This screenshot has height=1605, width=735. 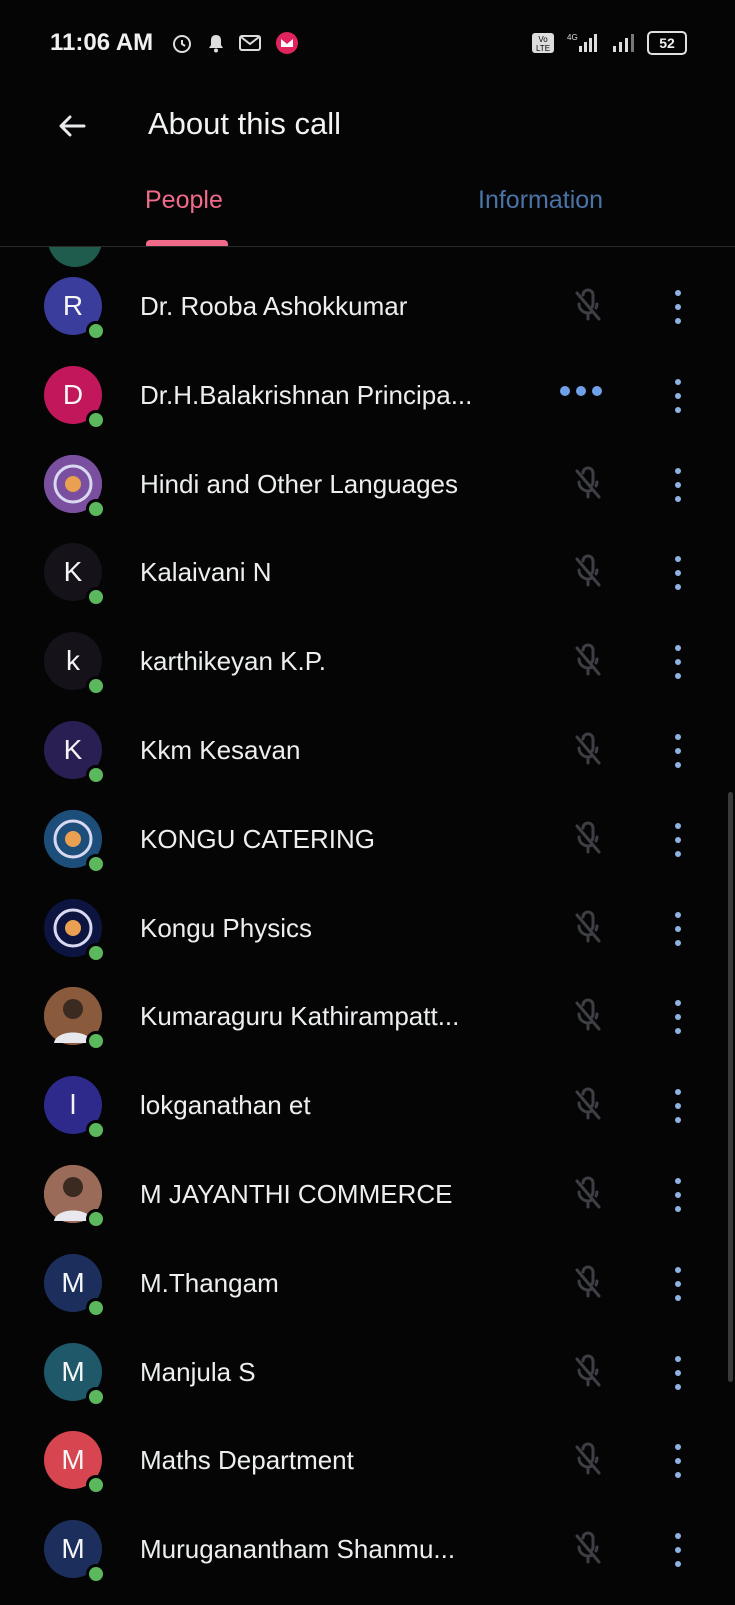 I want to click on arrow-back-icon, so click(x=72, y=126).